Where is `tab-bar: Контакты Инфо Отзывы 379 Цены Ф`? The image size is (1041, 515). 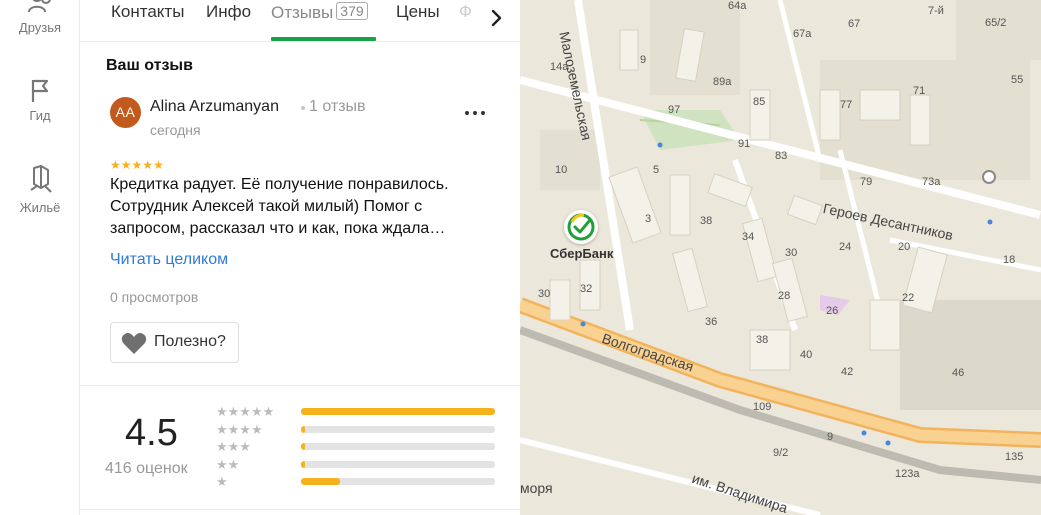
tab-bar: Контакты Инфо Отзывы 379 Цены Ф is located at coordinates (300, 21).